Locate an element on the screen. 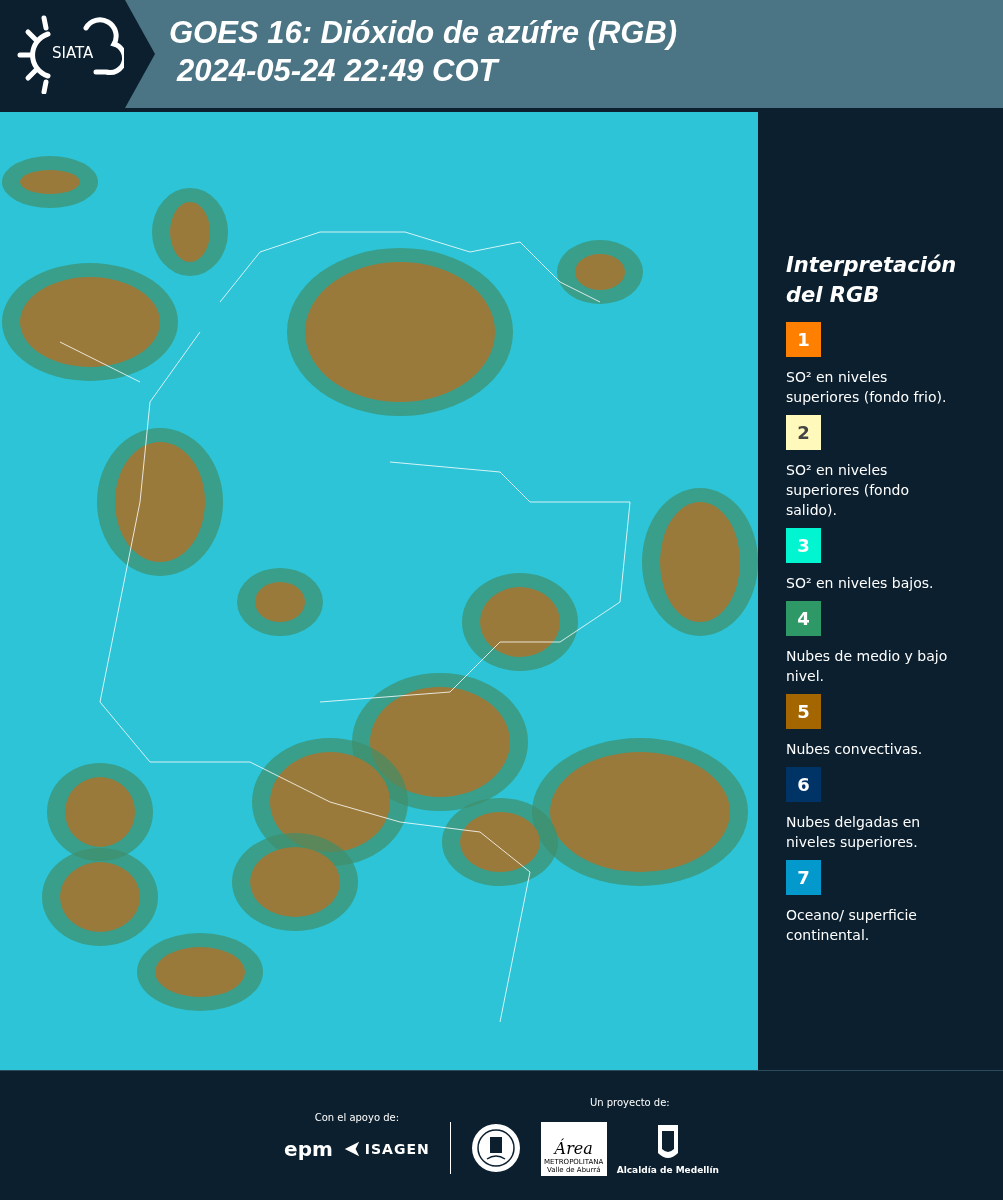  color-swatch: 5 is located at coordinates (803, 711).